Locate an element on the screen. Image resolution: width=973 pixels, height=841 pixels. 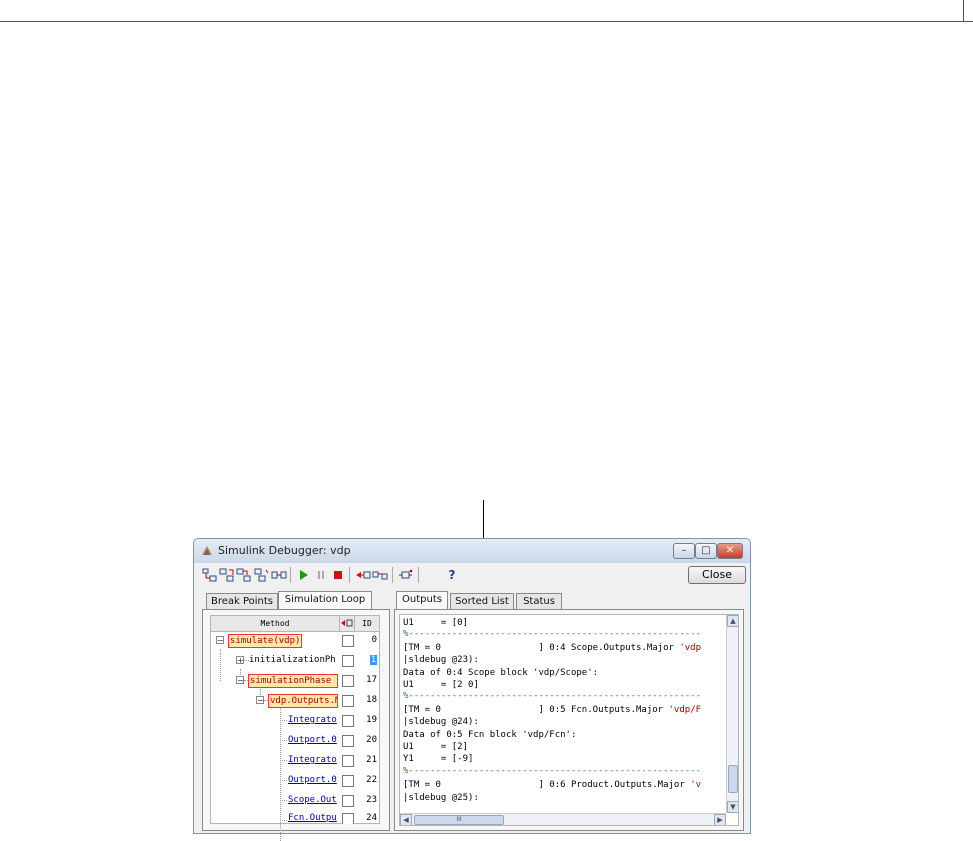
step-over-icon is located at coordinates (227, 575).